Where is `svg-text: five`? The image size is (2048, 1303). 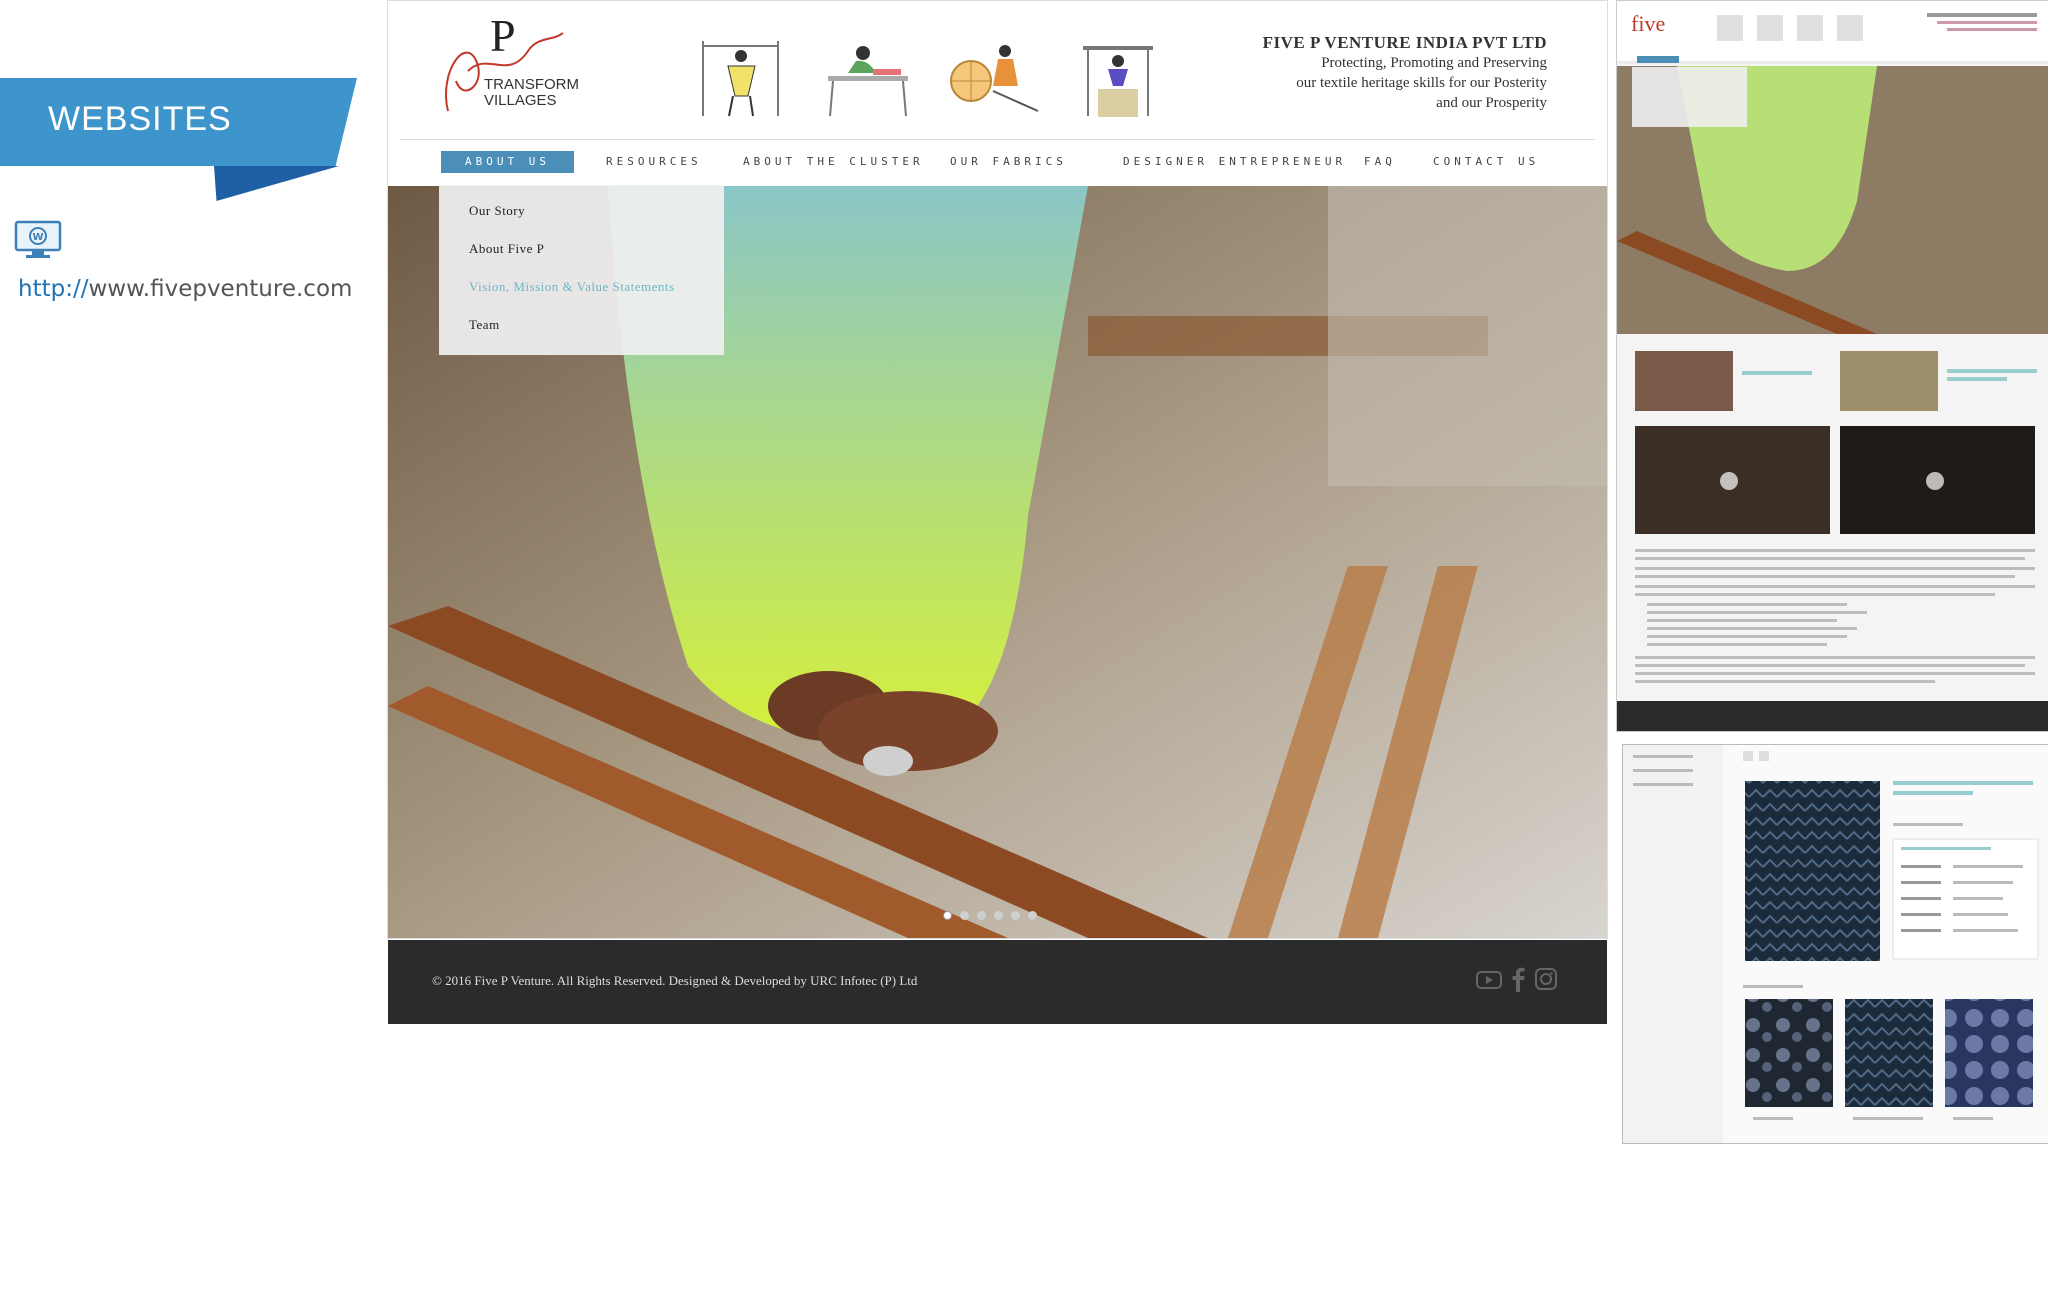
svg-text: five is located at coordinates (1648, 23).